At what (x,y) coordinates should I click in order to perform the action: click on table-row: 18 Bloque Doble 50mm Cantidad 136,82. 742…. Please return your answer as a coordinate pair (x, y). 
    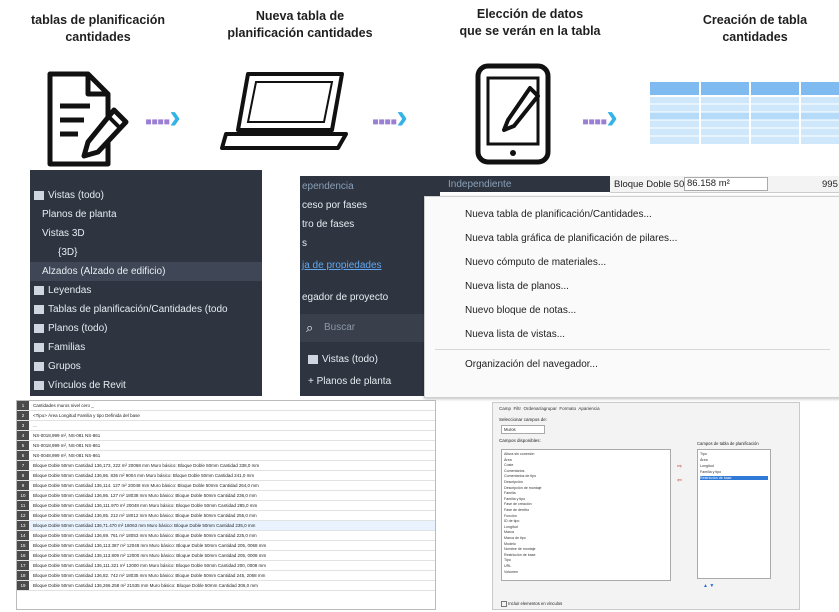
    Looking at the image, I should click on (226, 576).